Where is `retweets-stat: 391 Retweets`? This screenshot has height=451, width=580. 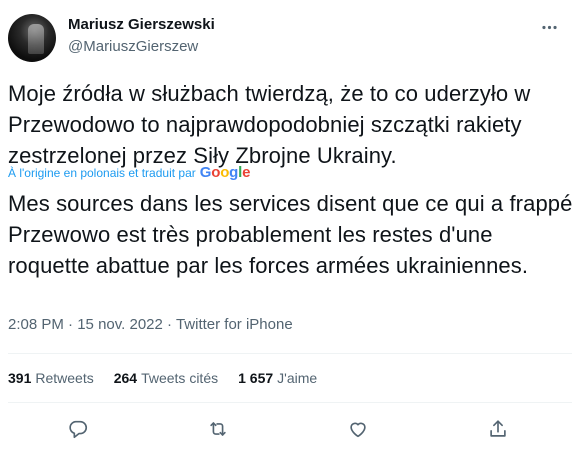
retweets-stat: 391 Retweets is located at coordinates (51, 378).